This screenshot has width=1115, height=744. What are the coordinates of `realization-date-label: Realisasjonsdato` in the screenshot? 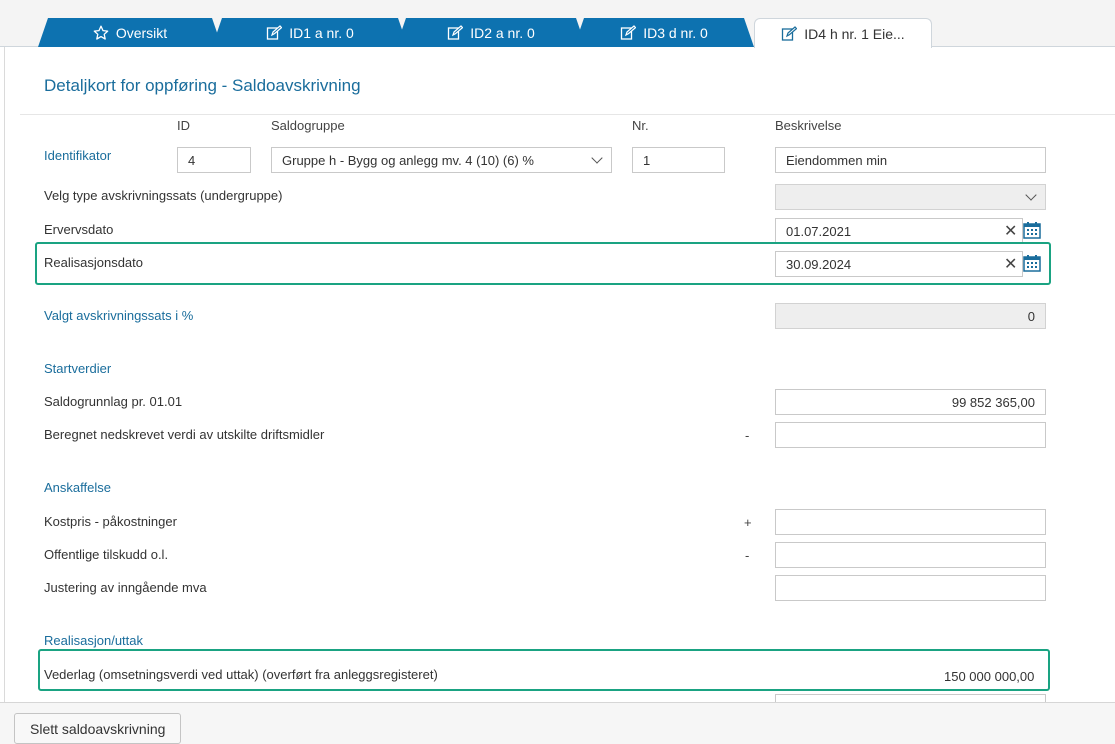 It's located at (94, 262).